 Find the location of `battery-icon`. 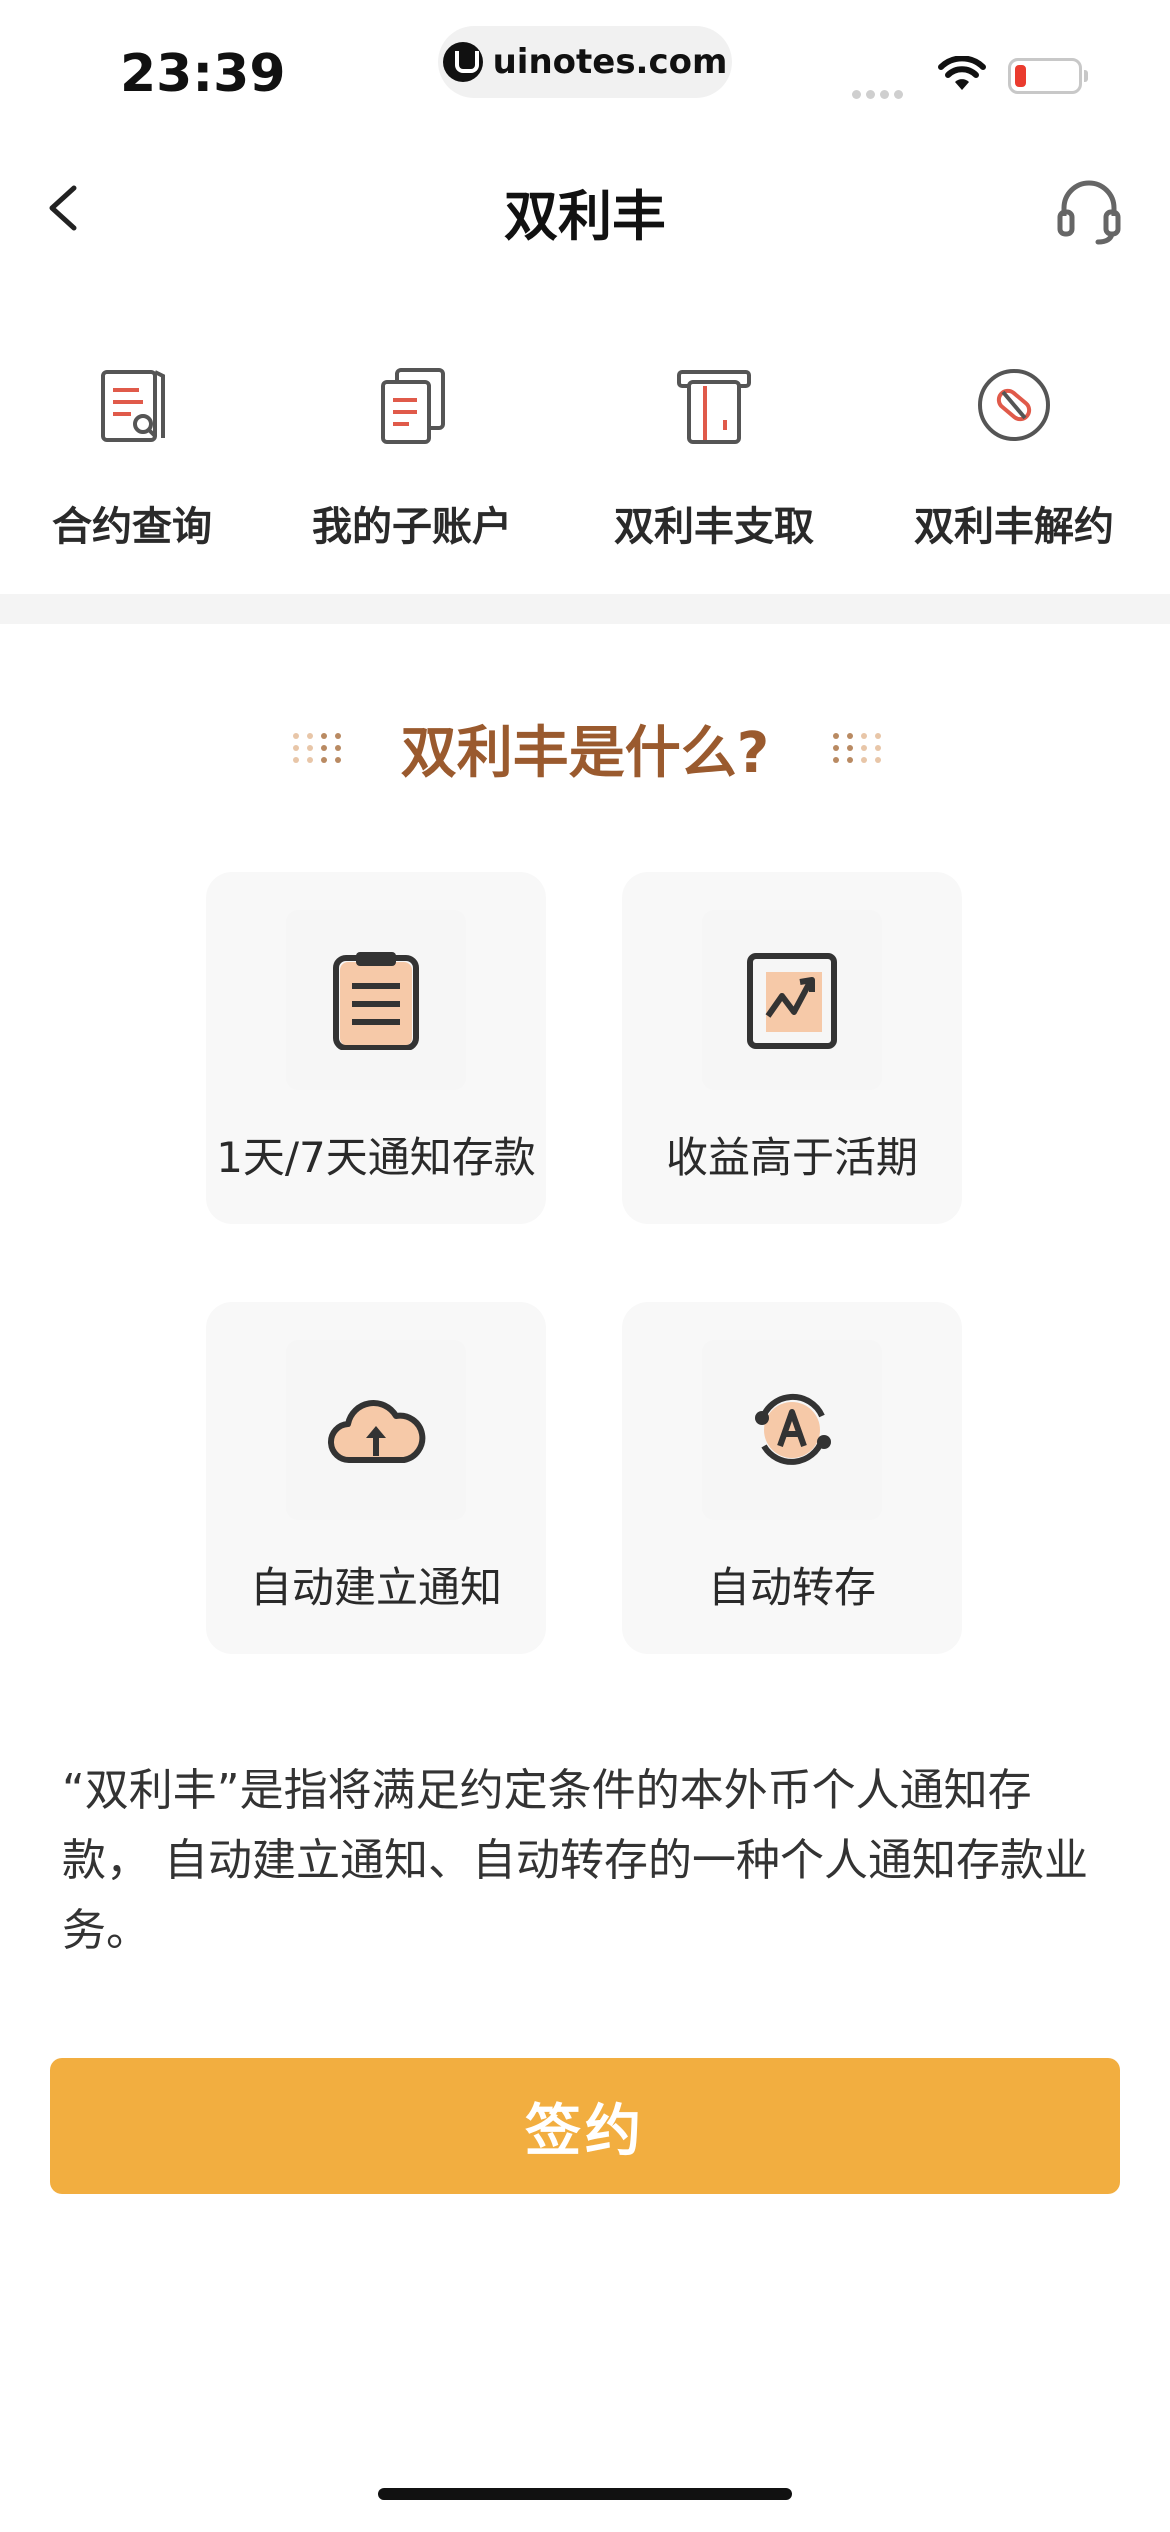

battery-icon is located at coordinates (1048, 76).